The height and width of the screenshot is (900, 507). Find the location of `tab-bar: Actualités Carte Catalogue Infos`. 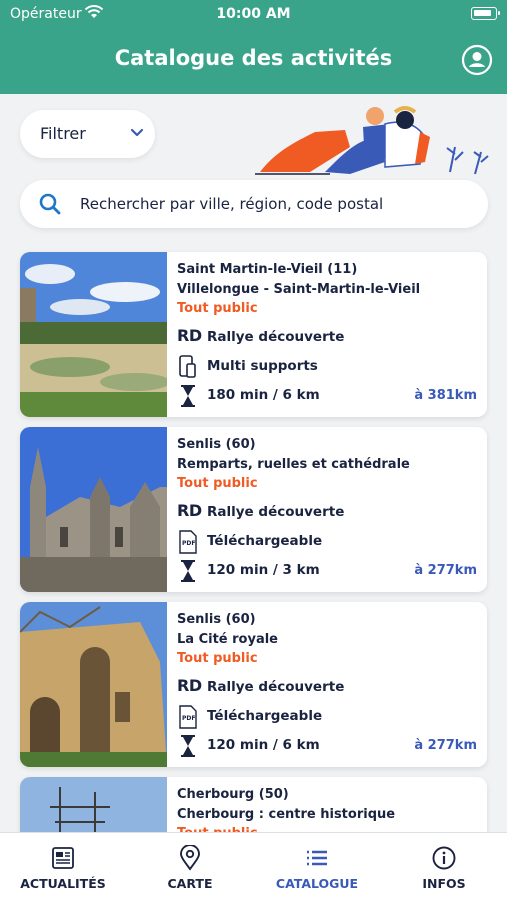

tab-bar: Actualités Carte Catalogue Infos is located at coordinates (253, 866).